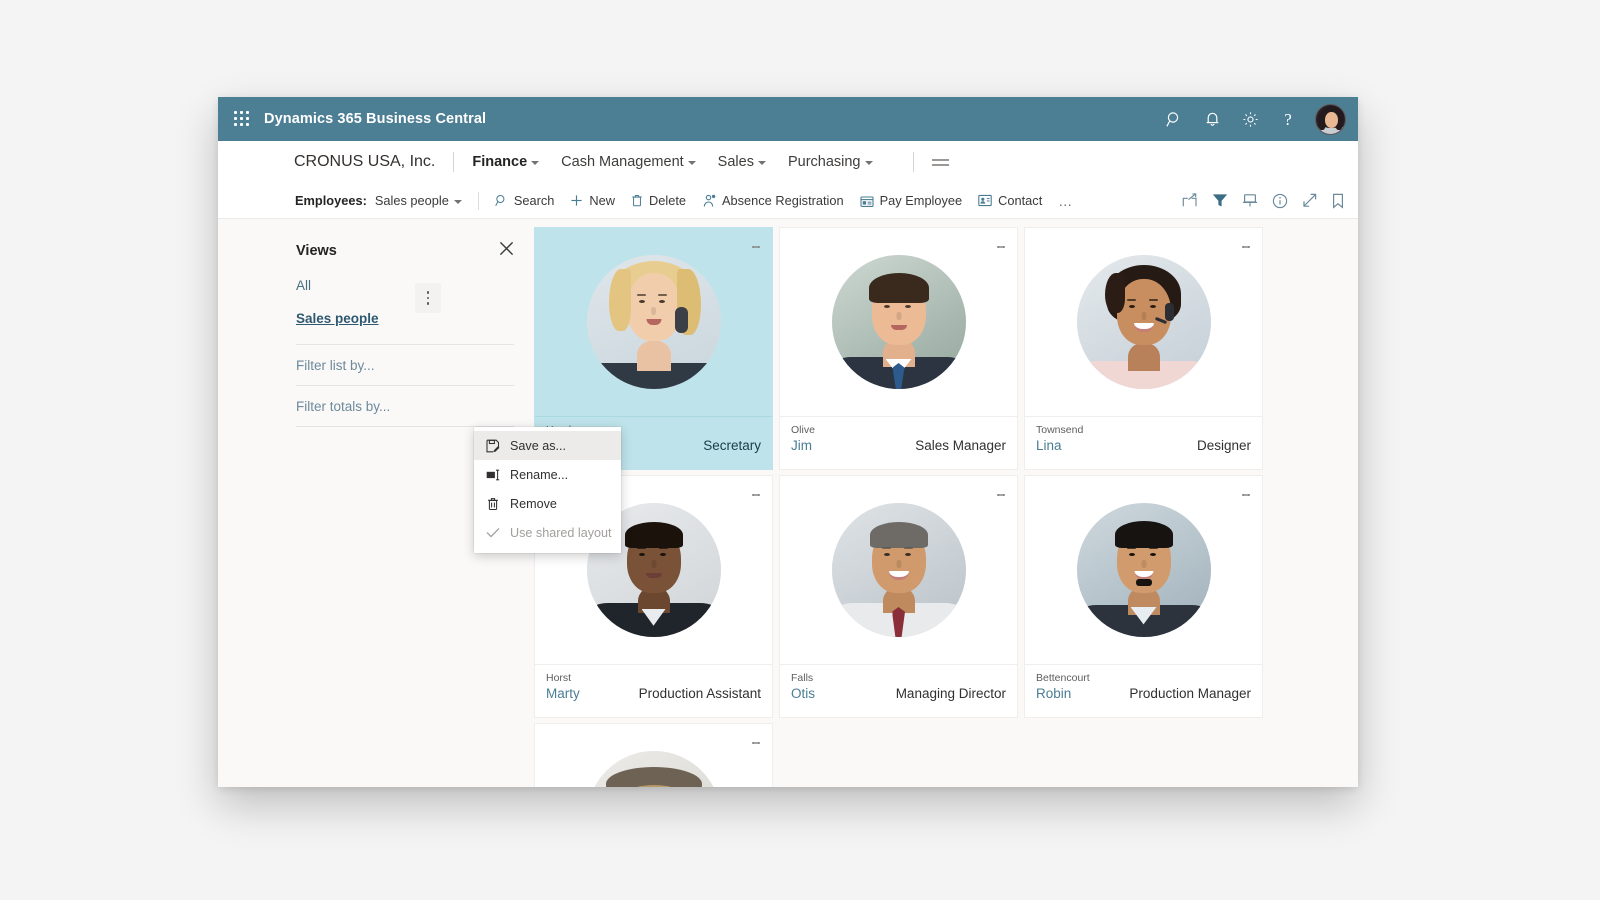 The height and width of the screenshot is (900, 1600). I want to click on employee-card-otis-falls: Falls Otis Managing Director, so click(898, 596).